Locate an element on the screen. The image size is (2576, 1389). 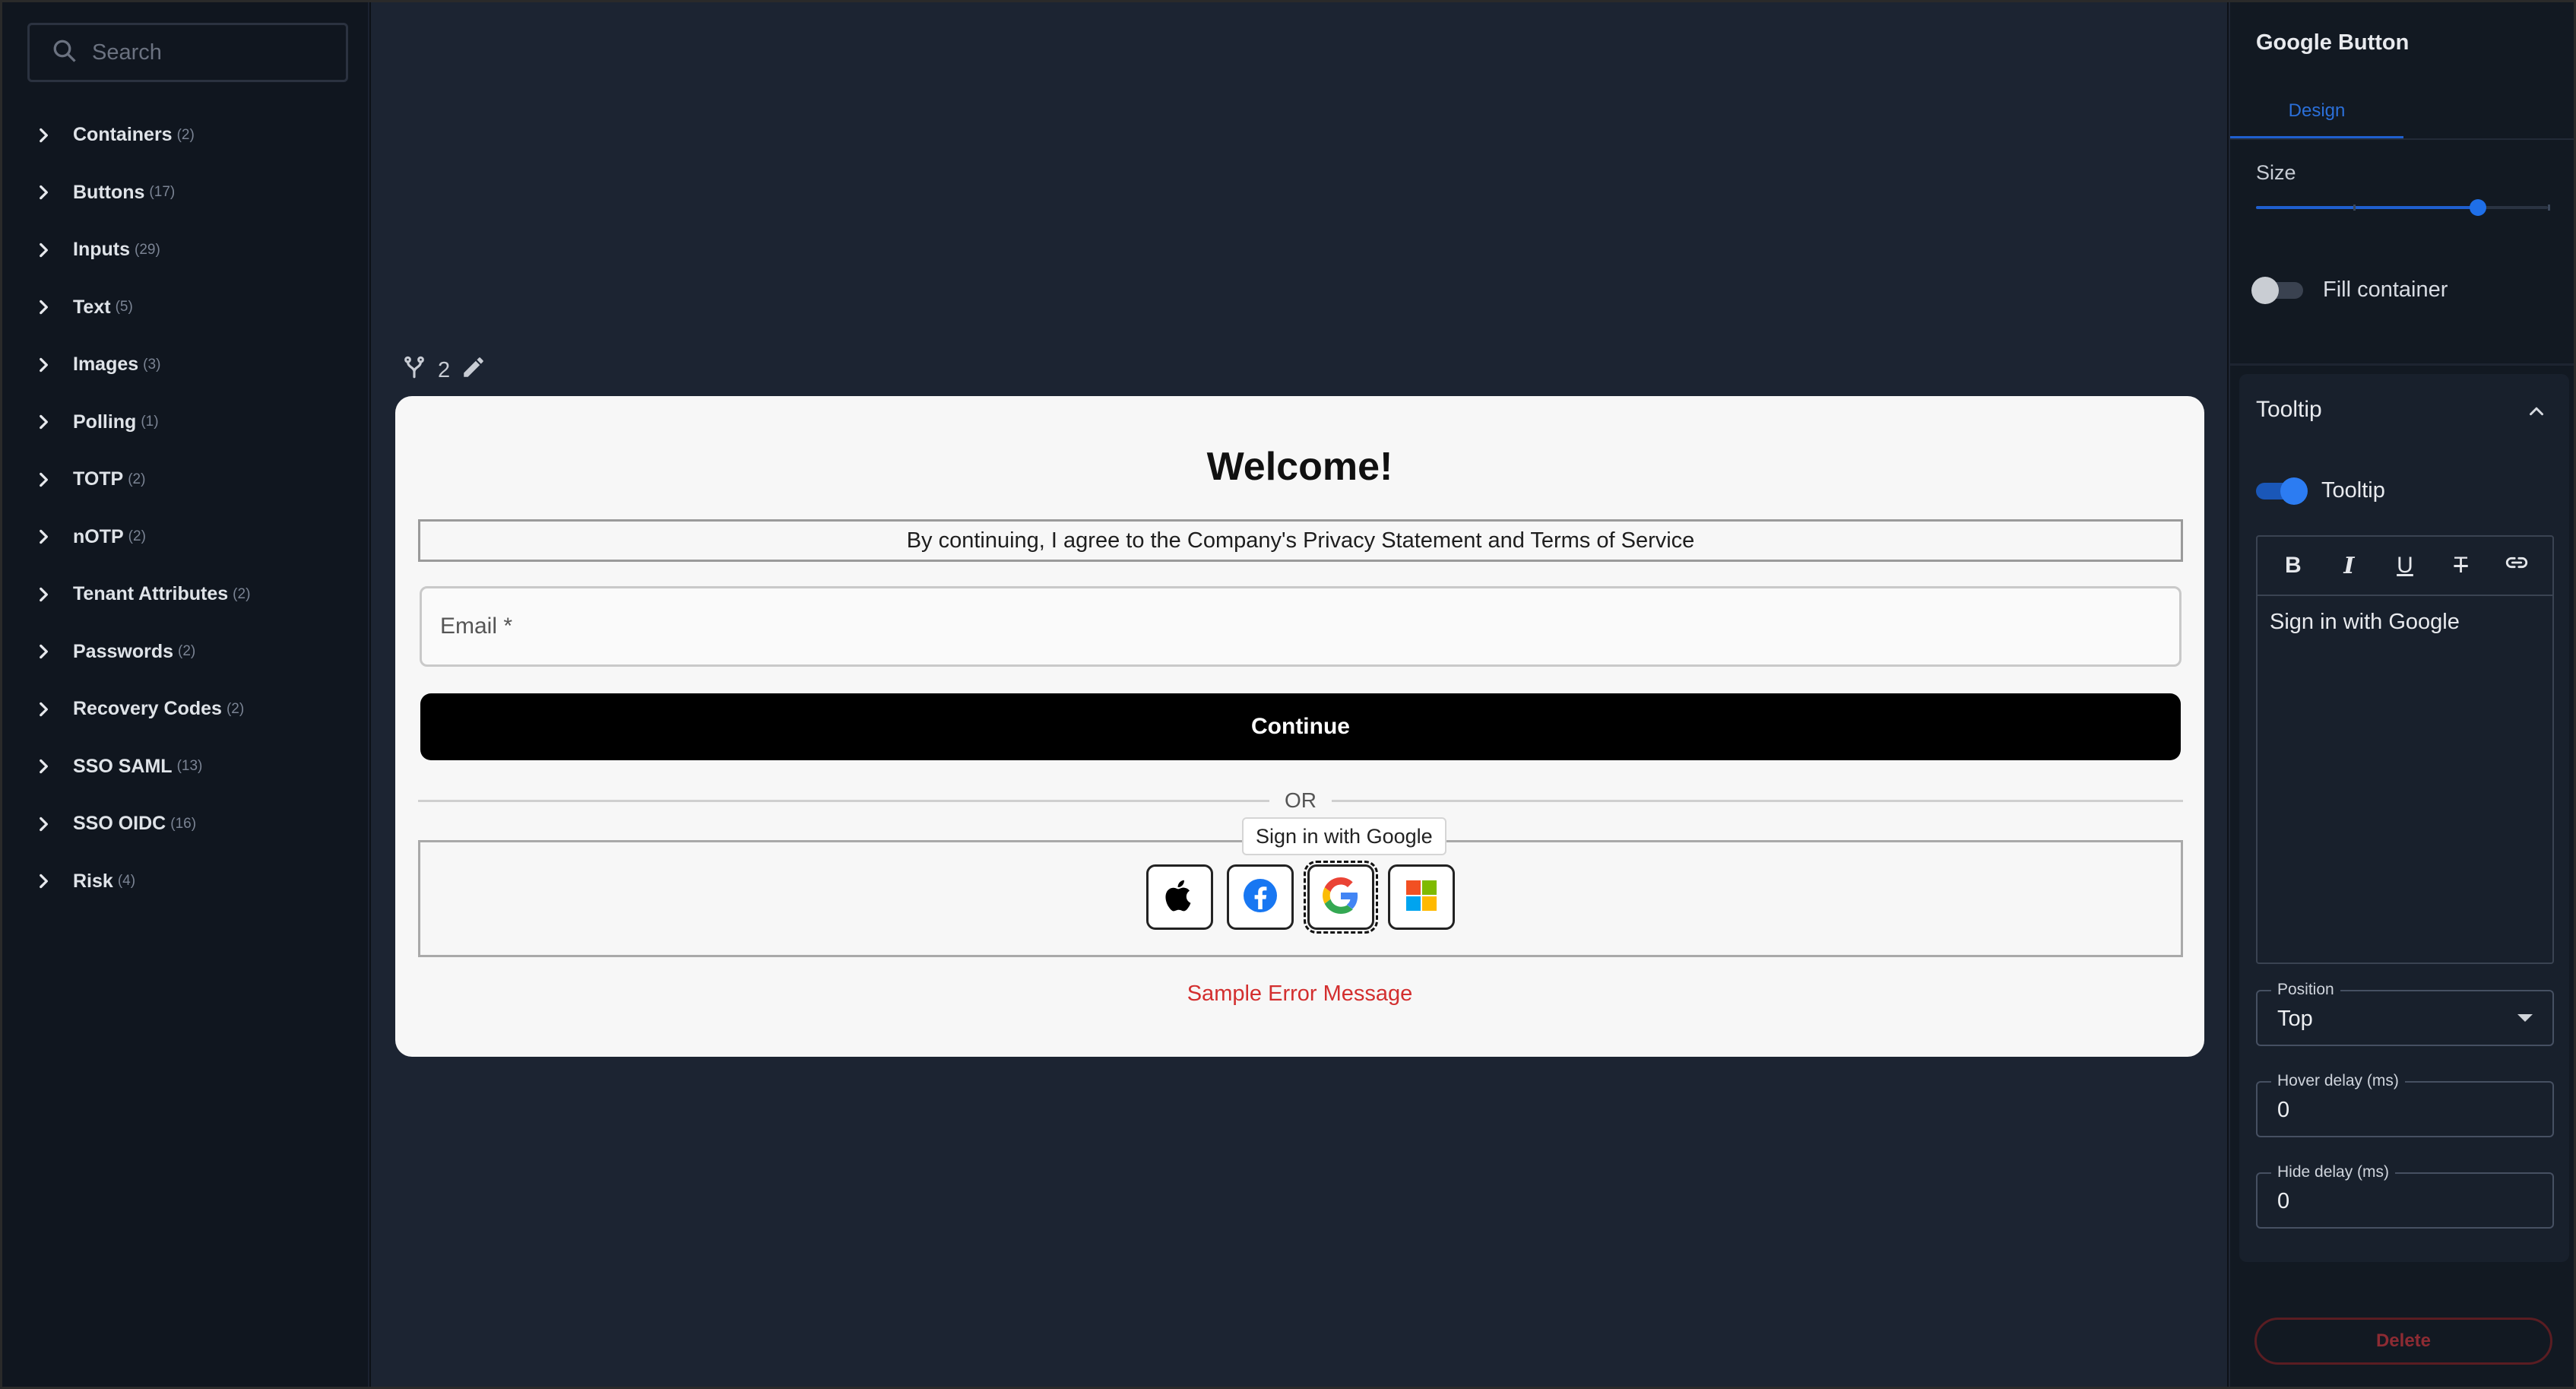
divider-line-left is located at coordinates (843, 801).